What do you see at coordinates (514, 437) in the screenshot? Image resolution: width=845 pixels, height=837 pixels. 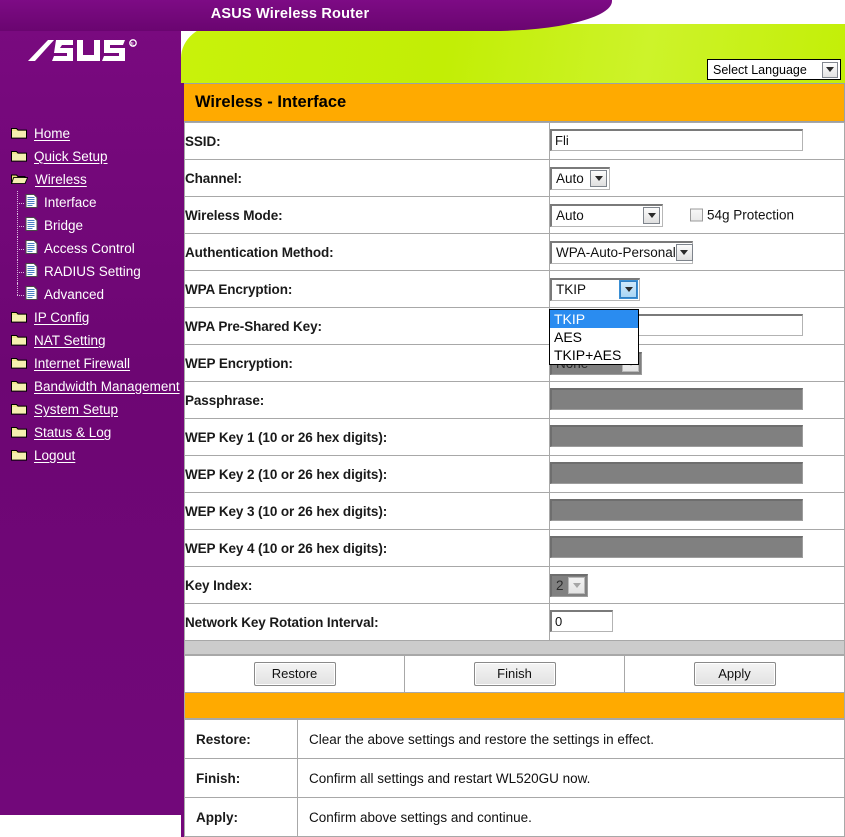 I see `table-row: WEP Key 1 (10 or 26 hex digits):` at bounding box center [514, 437].